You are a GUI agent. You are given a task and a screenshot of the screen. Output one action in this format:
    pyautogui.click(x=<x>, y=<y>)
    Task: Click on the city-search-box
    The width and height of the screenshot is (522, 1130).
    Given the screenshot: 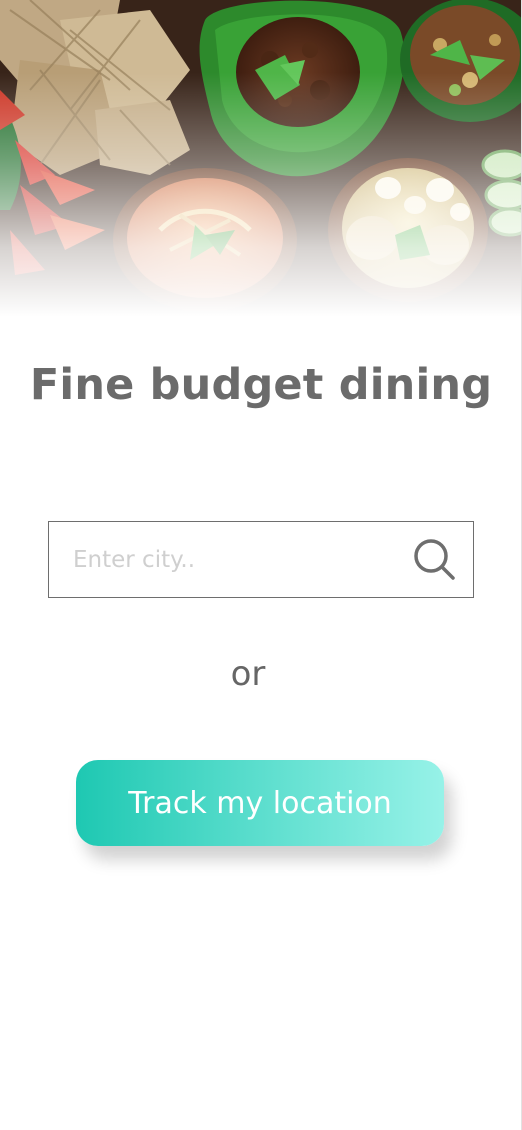 What is the action you would take?
    pyautogui.click(x=261, y=559)
    